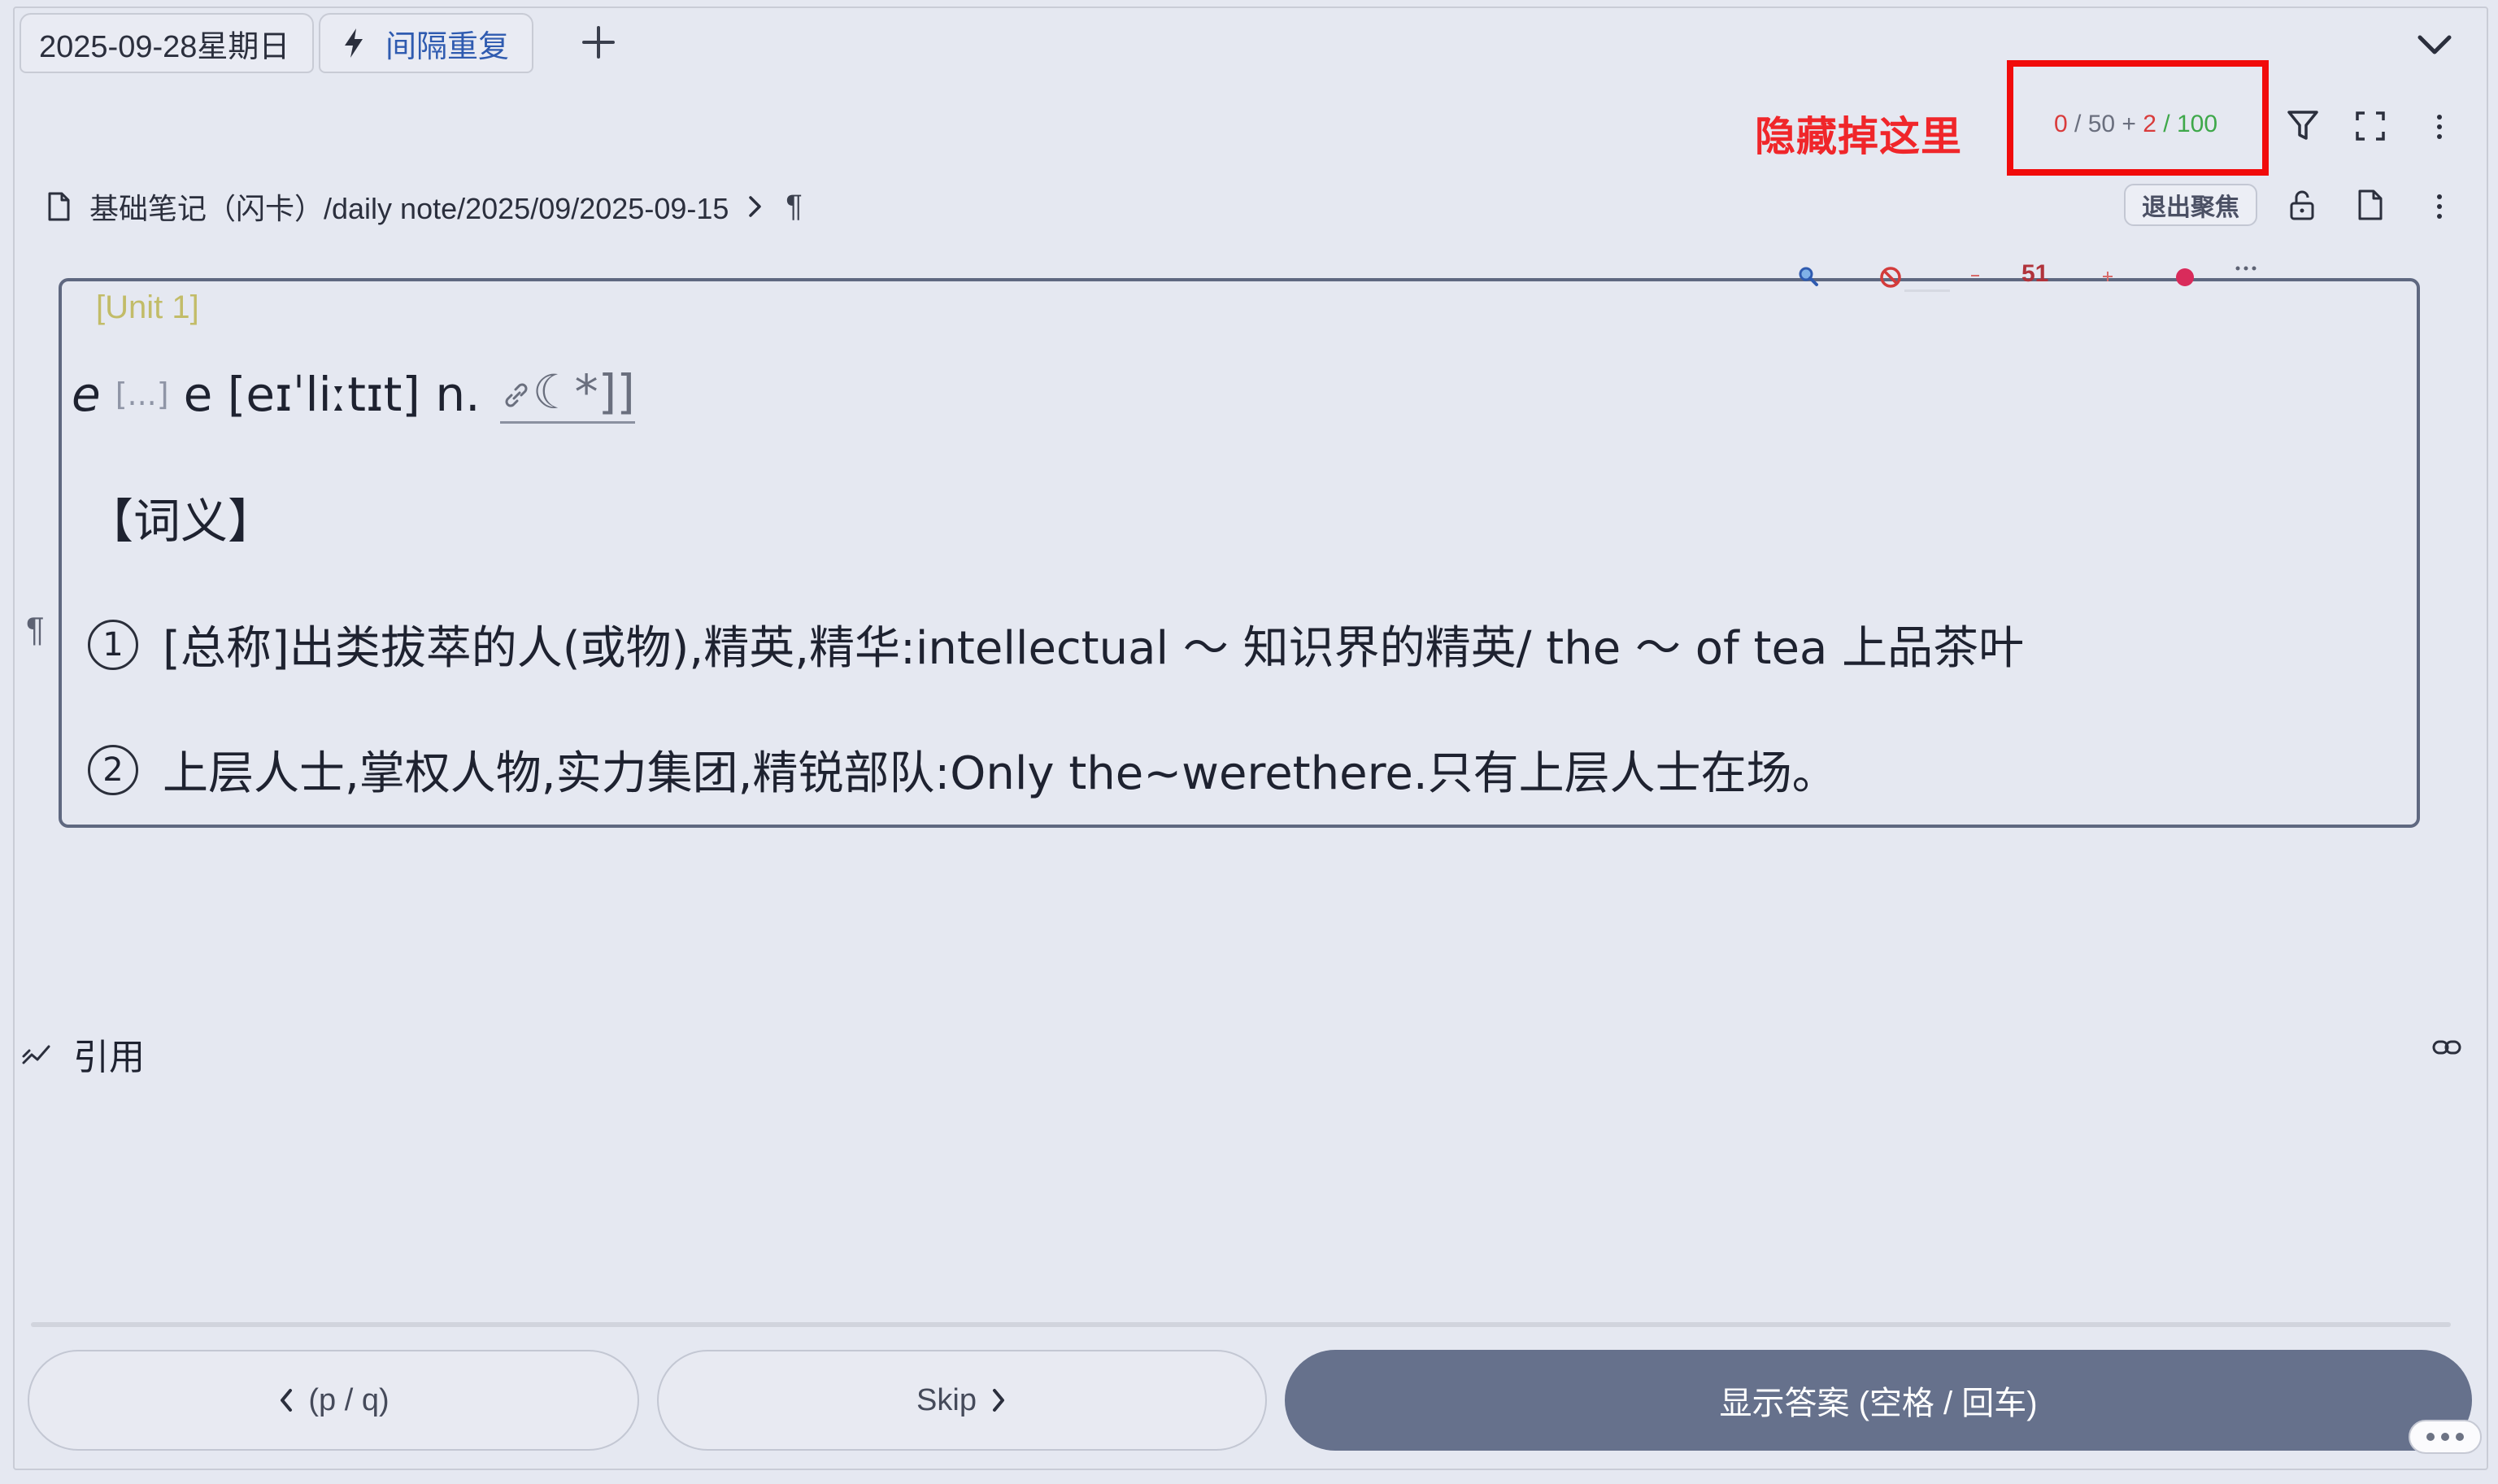  I want to click on new-total-count: 50, so click(2101, 124).